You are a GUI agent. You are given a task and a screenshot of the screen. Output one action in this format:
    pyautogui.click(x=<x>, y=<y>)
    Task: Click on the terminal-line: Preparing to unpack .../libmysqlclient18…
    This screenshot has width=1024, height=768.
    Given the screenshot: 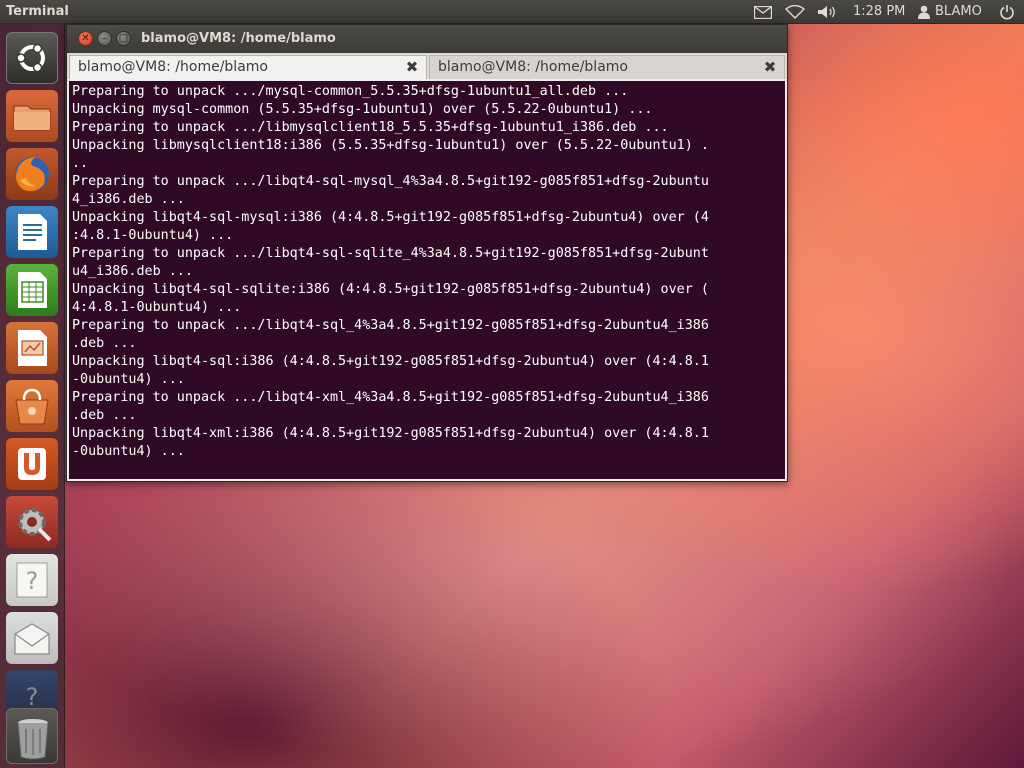 What is the action you would take?
    pyautogui.click(x=370, y=127)
    